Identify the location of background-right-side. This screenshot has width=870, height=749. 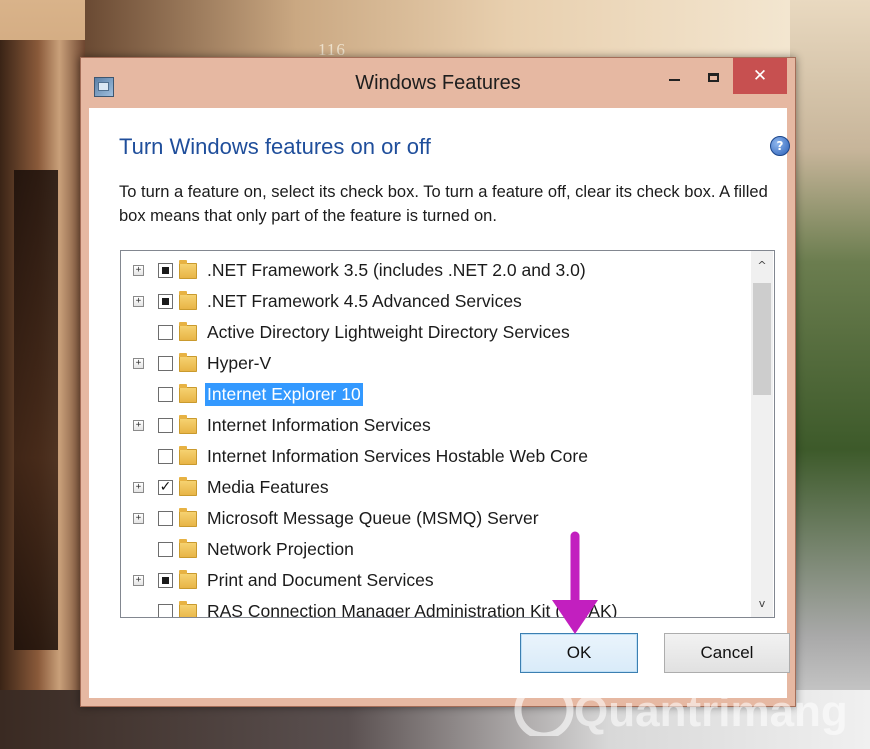
(830, 374).